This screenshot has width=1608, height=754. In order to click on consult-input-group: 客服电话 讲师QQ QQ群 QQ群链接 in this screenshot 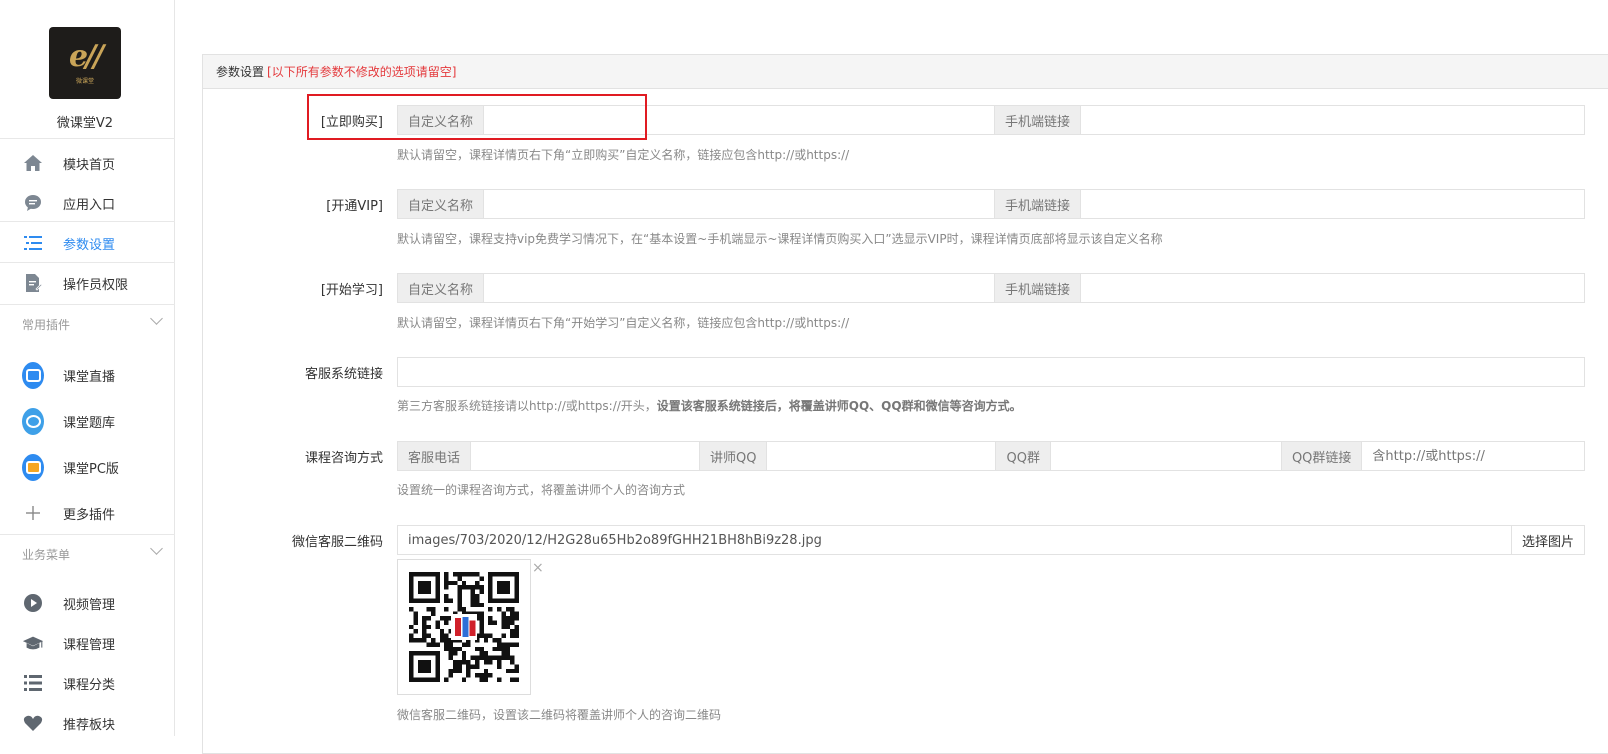, I will do `click(991, 456)`.